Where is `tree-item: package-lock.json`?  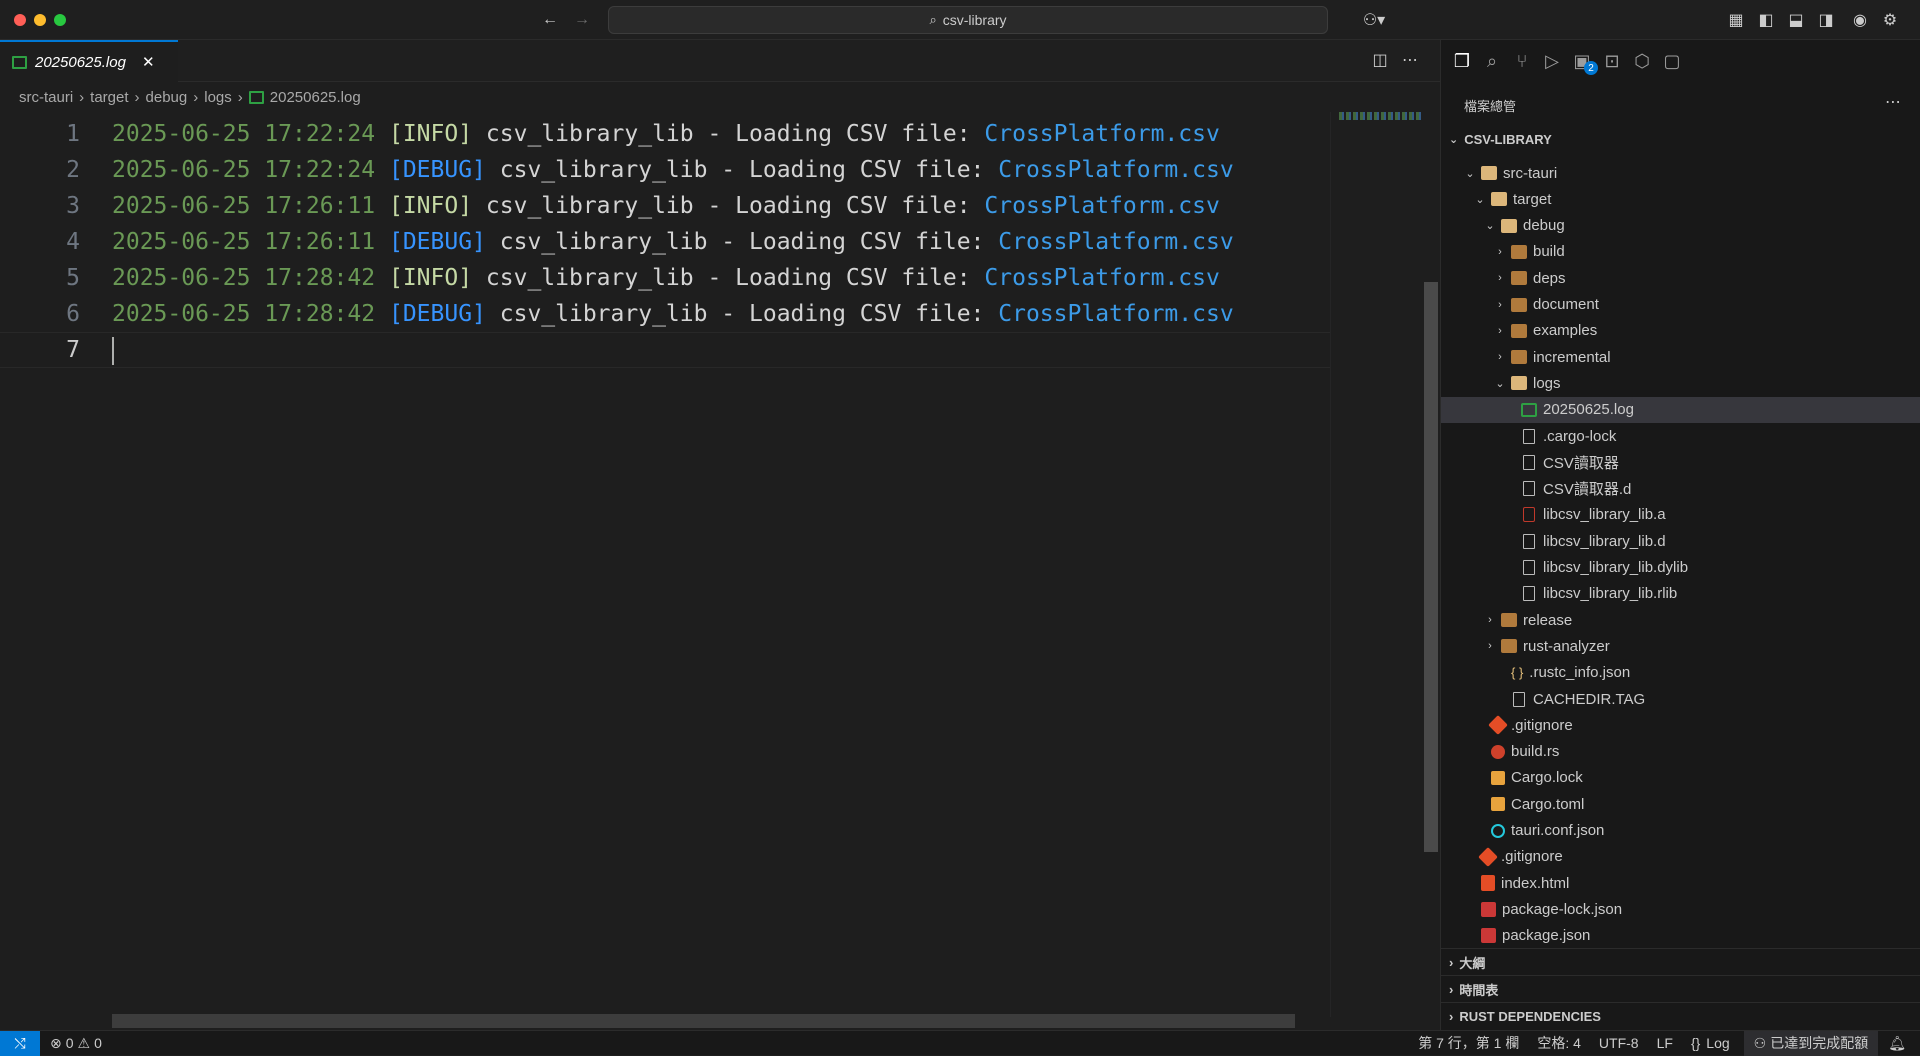
tree-item: package-lock.json is located at coordinates (1680, 909).